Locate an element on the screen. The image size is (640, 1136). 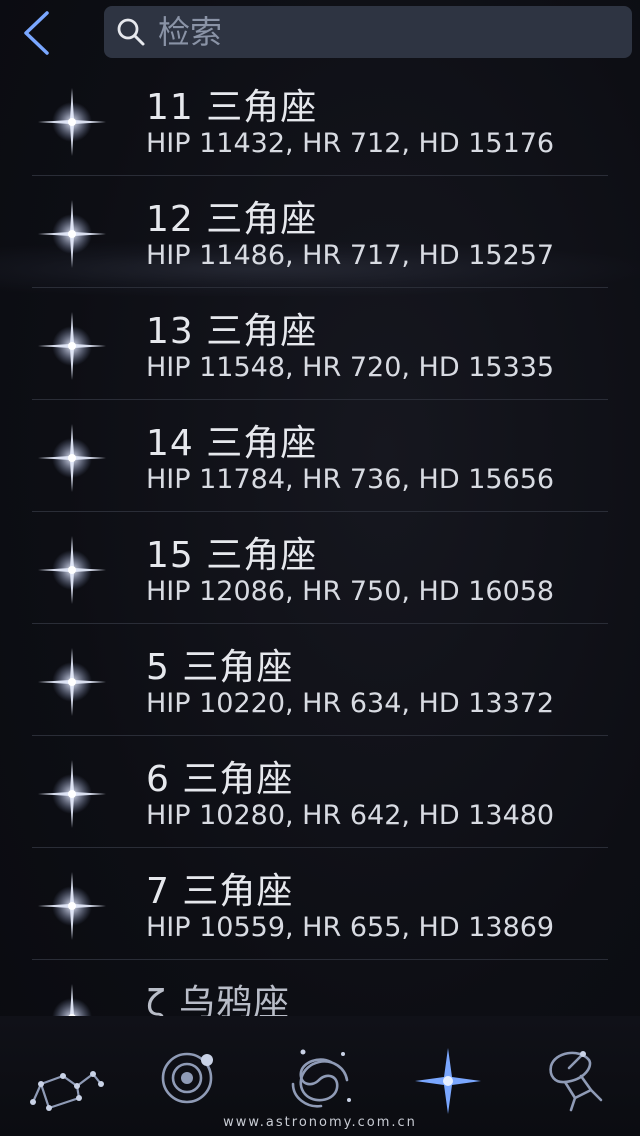
list-item: 11 三角座 HIP 11432, HR 712, HD 15176 is located at coordinates (320, 120).